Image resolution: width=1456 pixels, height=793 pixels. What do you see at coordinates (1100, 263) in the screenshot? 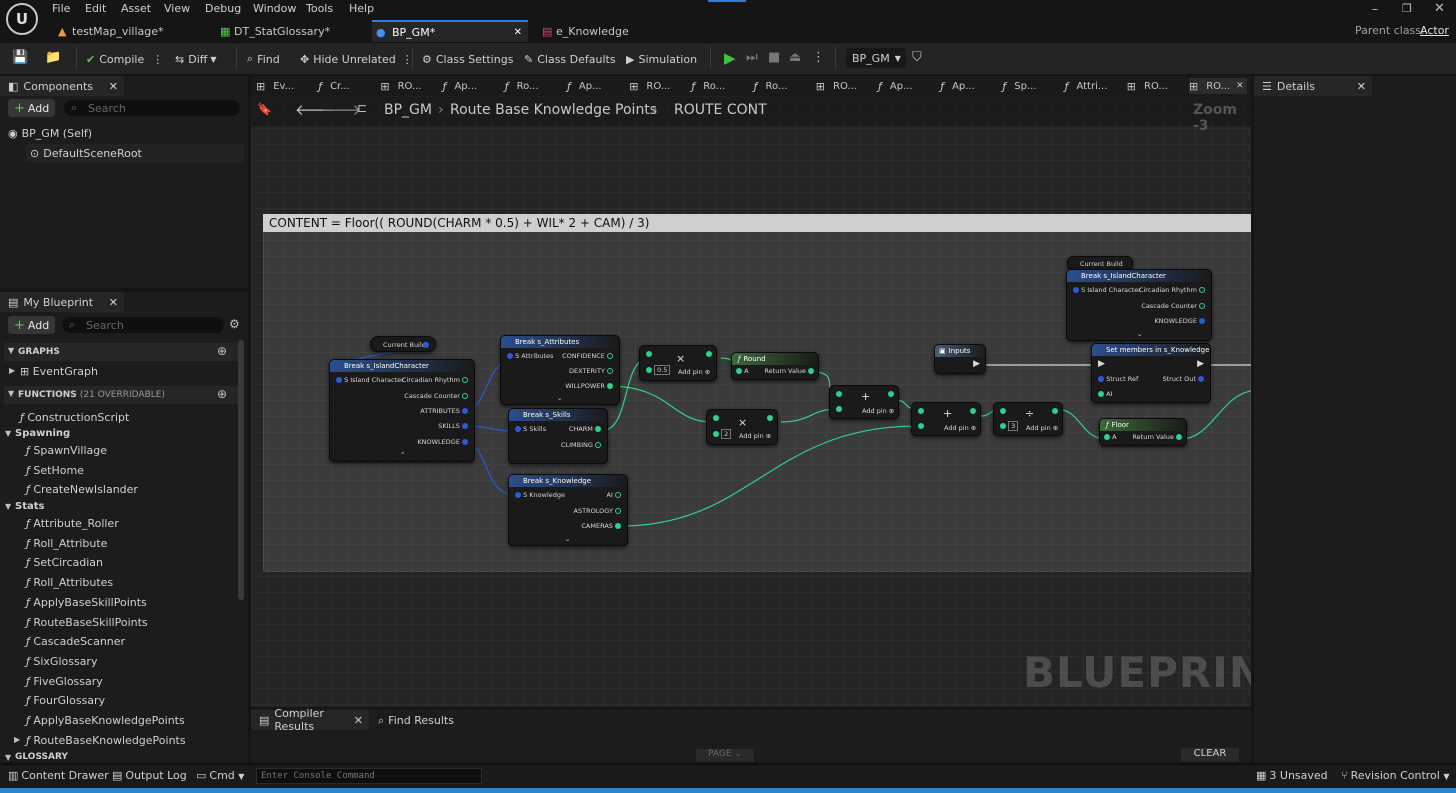
I see `current-build-node-right: Current Build` at bounding box center [1100, 263].